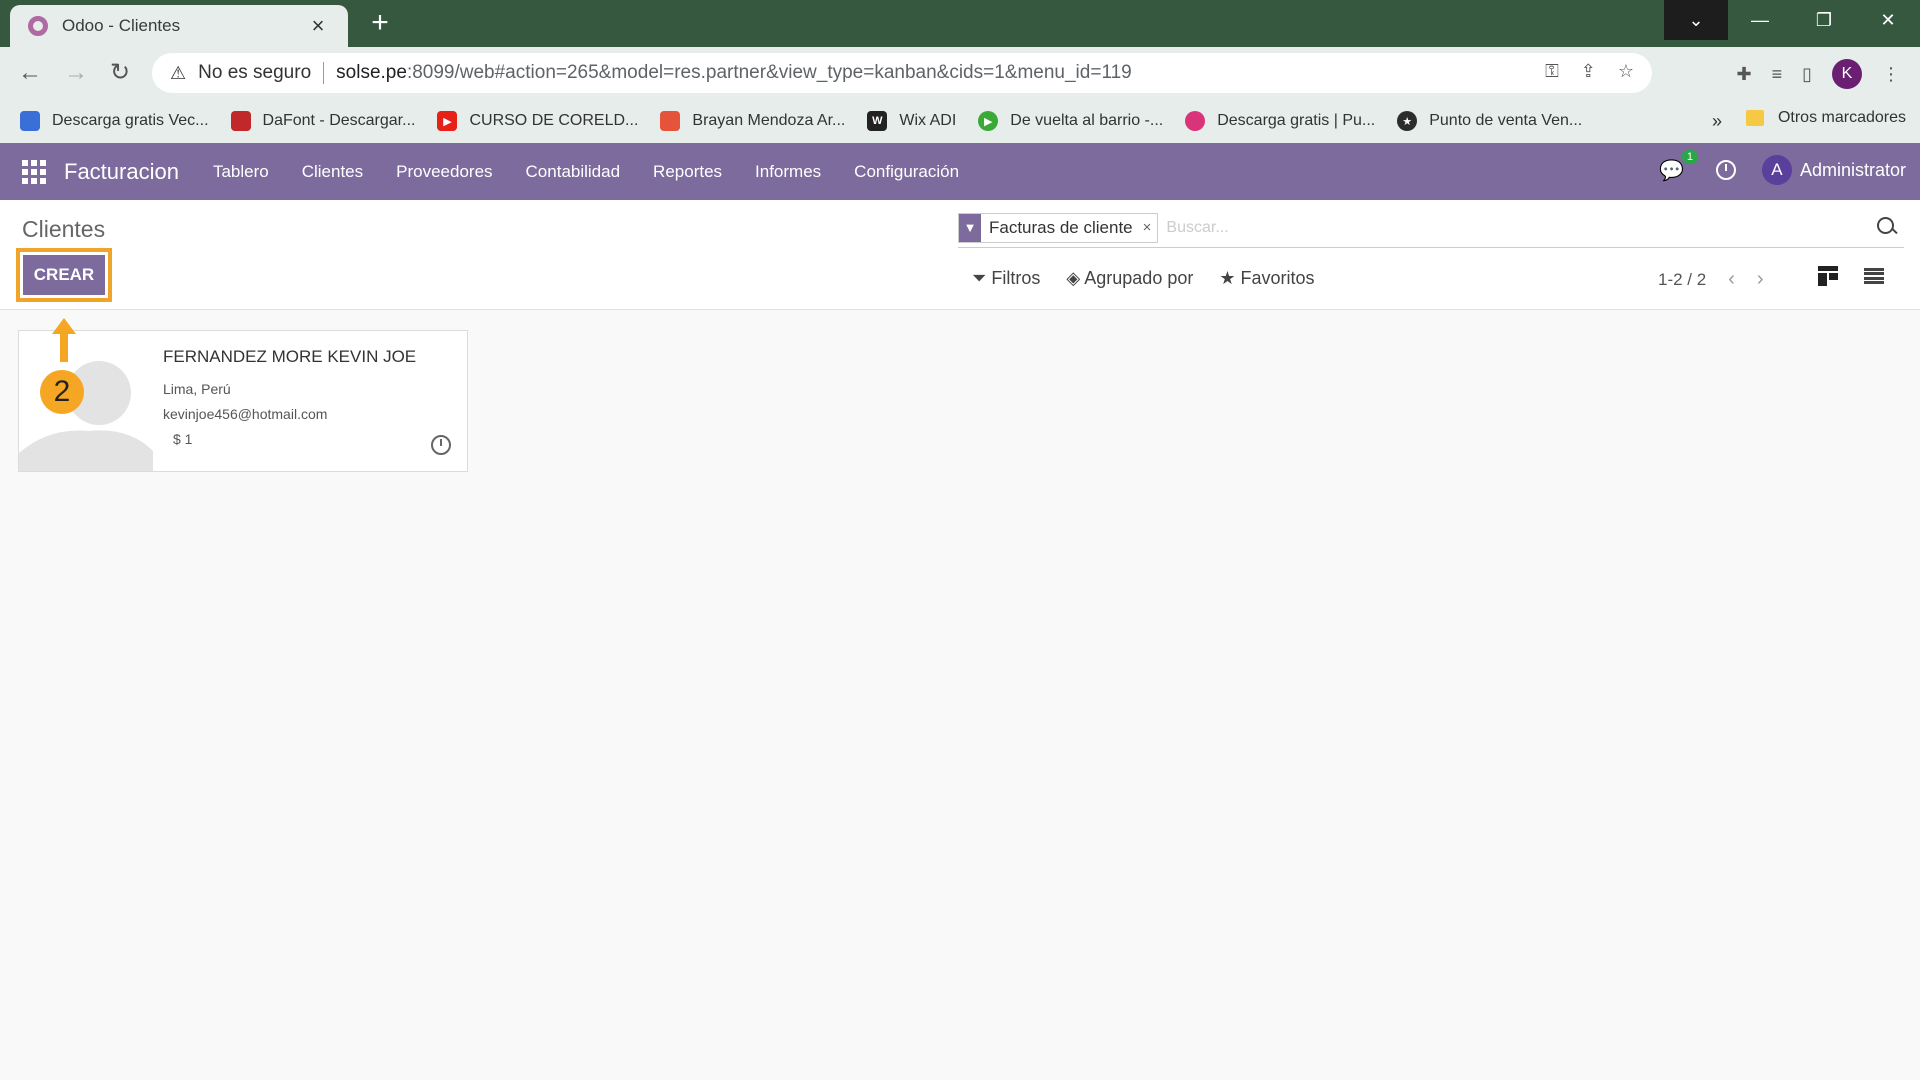 This screenshot has height=1080, width=1920. What do you see at coordinates (1824, 20) in the screenshot?
I see `restore-icon: ❐` at bounding box center [1824, 20].